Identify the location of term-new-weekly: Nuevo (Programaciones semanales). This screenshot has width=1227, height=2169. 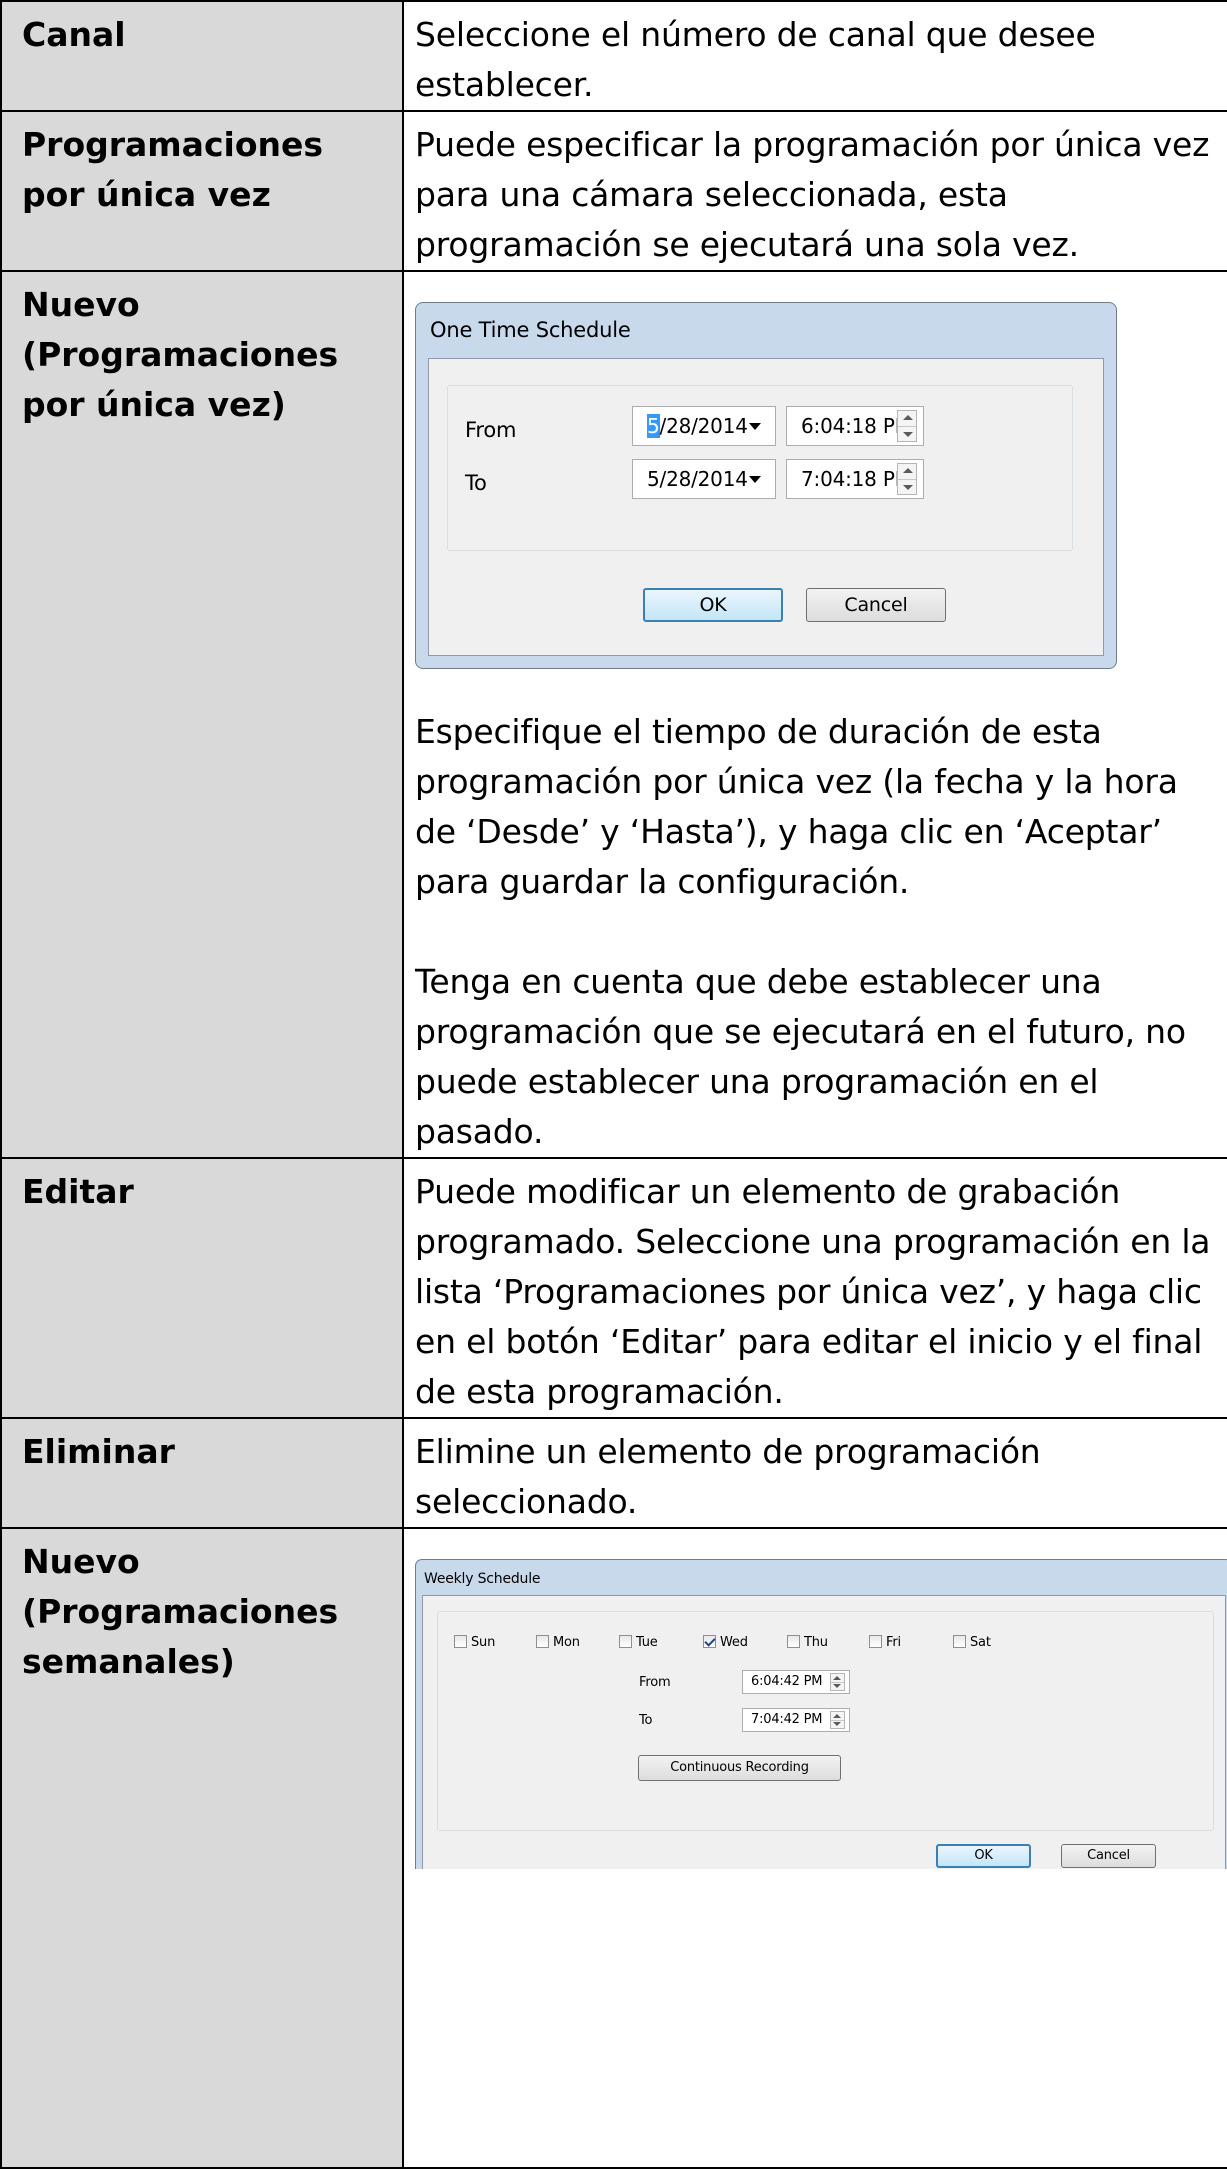
(202, 1848).